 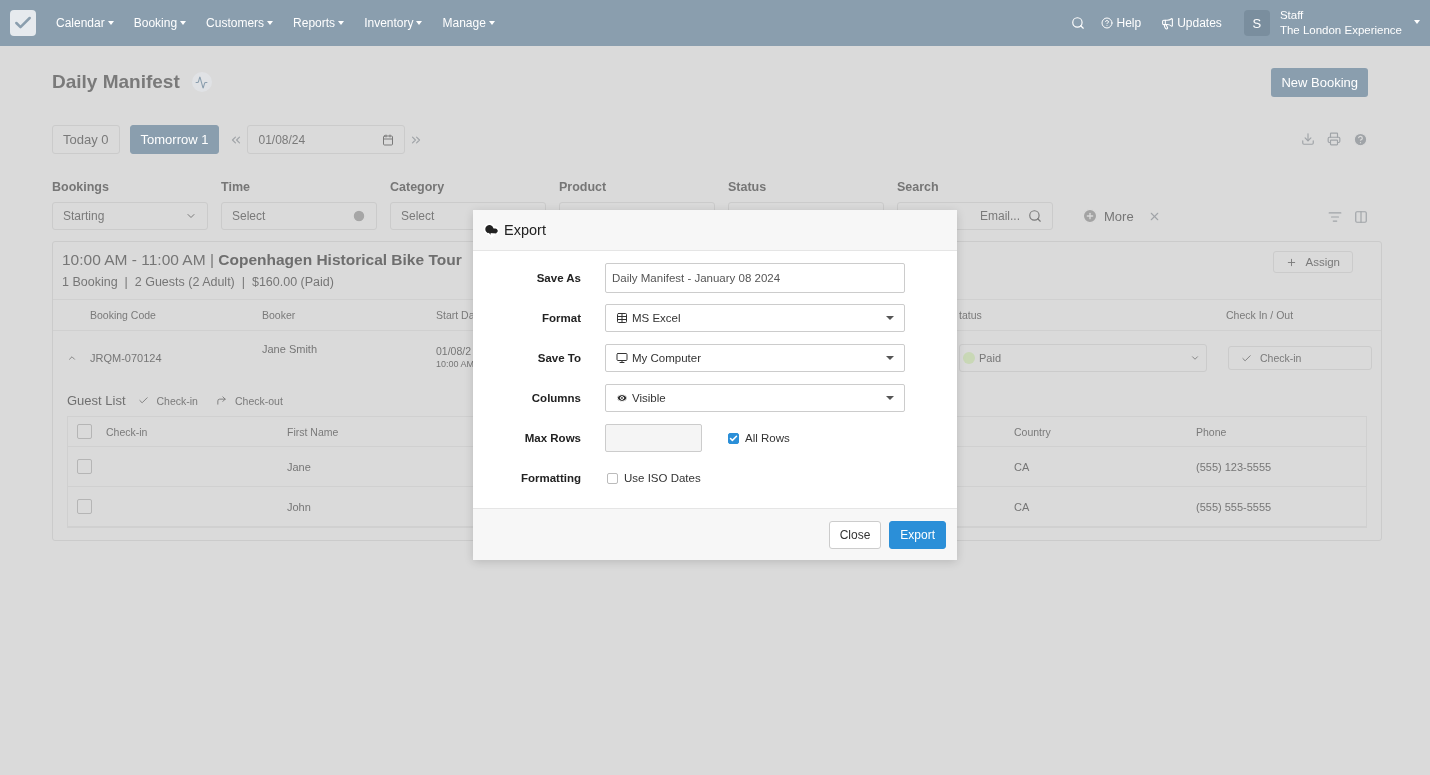 What do you see at coordinates (326, 139) in the screenshot?
I see `date-field: 01/08/24` at bounding box center [326, 139].